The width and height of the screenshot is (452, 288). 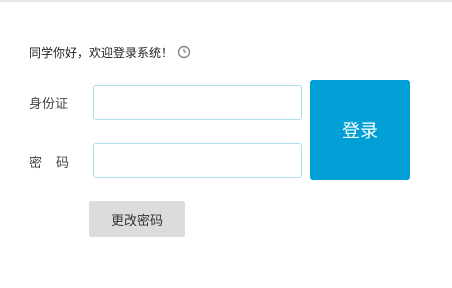 What do you see at coordinates (184, 52) in the screenshot?
I see `clock-icon` at bounding box center [184, 52].